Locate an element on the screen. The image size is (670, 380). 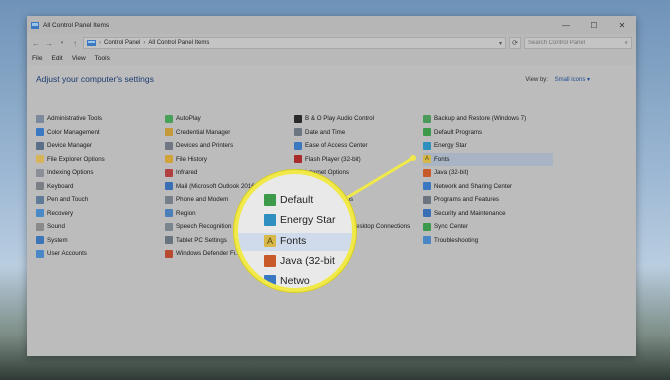
zoomed-item: Java (32-bit is located at coordinates (299, 261).